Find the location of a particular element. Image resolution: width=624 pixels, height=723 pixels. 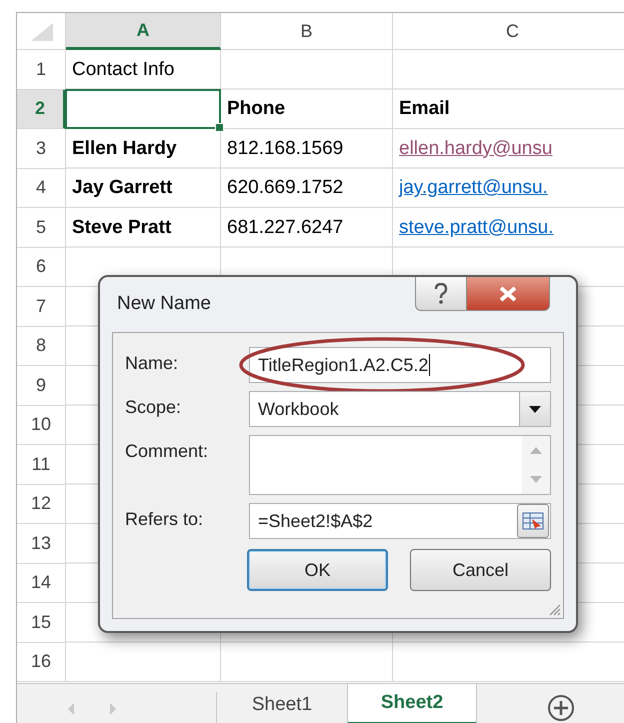

row-header: 2 is located at coordinates (41, 109).